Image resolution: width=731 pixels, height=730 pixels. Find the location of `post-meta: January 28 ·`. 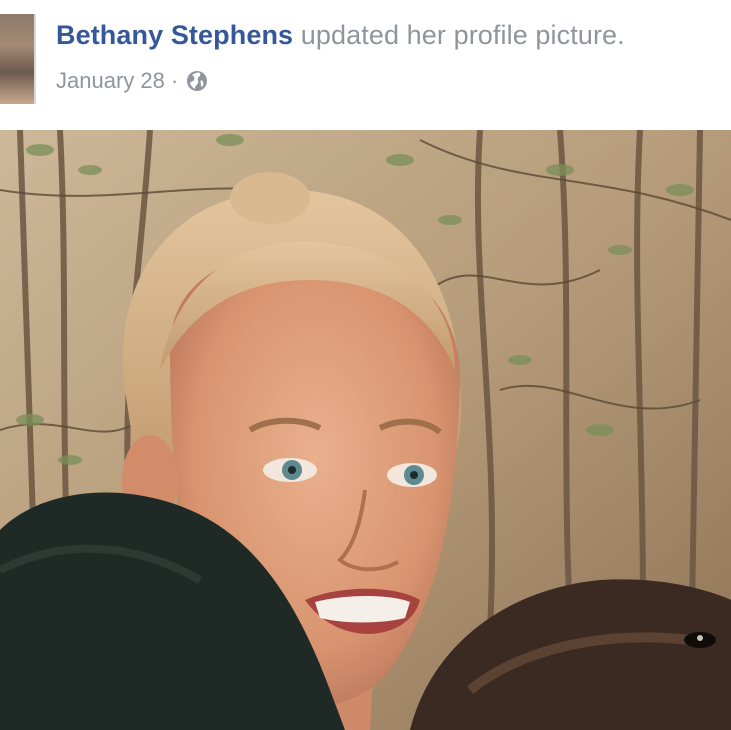

post-meta: January 28 · is located at coordinates (132, 81).